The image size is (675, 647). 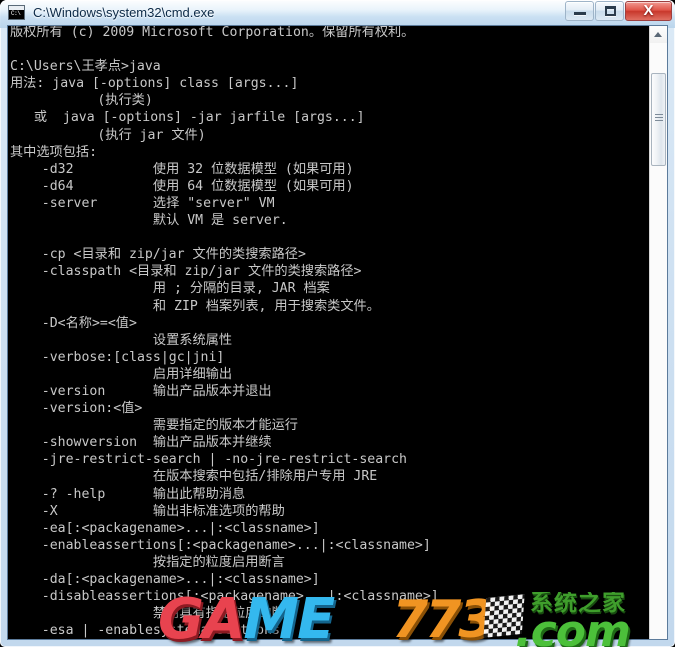 What do you see at coordinates (658, 341) in the screenshot?
I see `scrollbar-track` at bounding box center [658, 341].